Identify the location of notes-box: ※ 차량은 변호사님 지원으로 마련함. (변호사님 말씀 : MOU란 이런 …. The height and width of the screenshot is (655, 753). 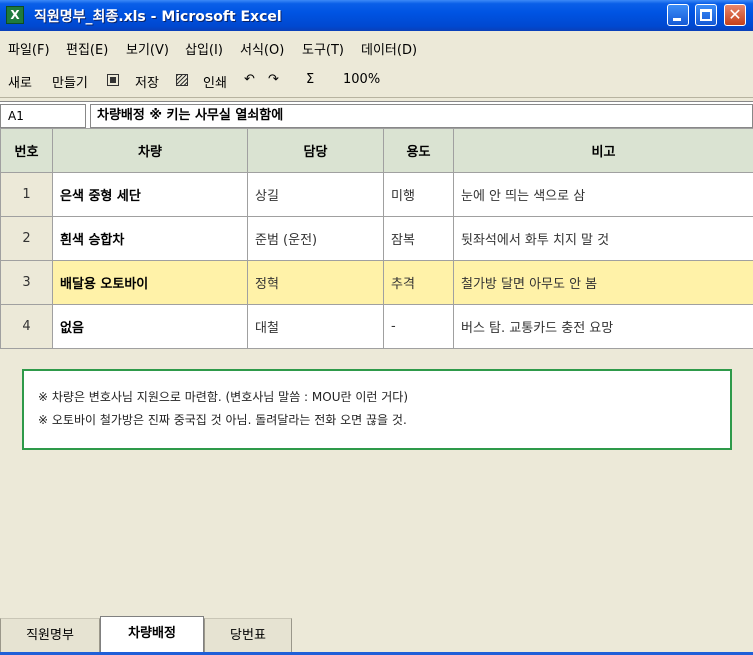
(377, 409).